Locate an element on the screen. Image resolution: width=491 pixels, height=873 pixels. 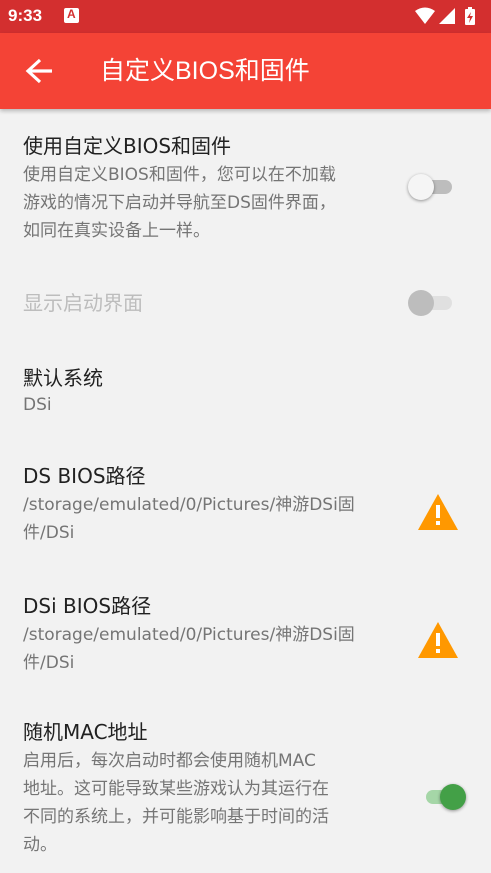
random-mac-switch is located at coordinates (442, 797).